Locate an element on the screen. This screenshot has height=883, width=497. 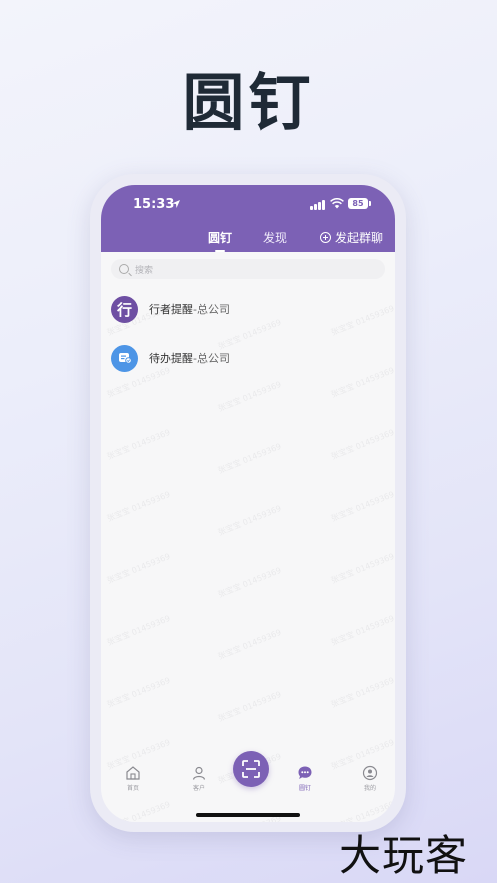
nav-yuanding-label: 圆钉 is located at coordinates (304, 788).